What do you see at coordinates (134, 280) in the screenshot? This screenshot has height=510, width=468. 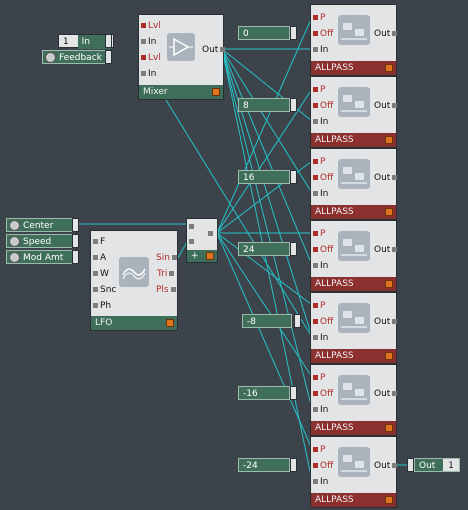 I see `lfo-module: F A W Snc Ph Sin Tri Pls LFO` at bounding box center [134, 280].